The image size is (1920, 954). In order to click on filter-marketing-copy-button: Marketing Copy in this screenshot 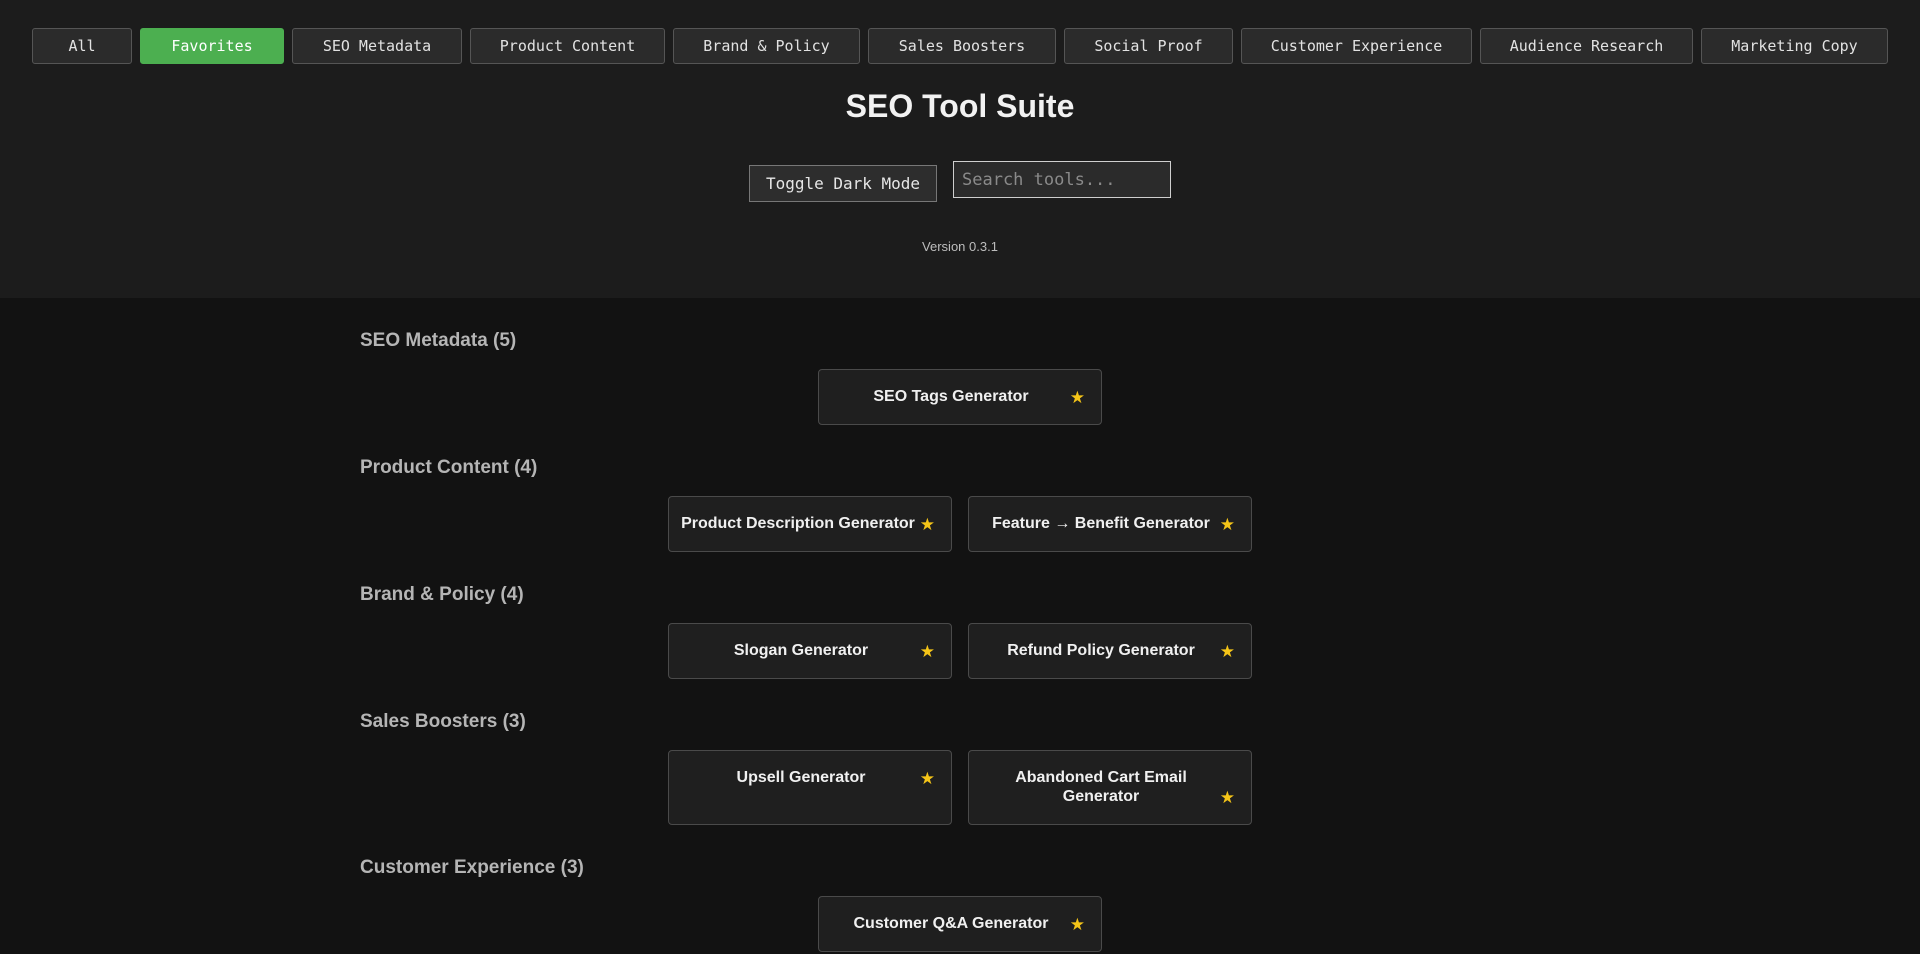, I will do `click(1794, 46)`.